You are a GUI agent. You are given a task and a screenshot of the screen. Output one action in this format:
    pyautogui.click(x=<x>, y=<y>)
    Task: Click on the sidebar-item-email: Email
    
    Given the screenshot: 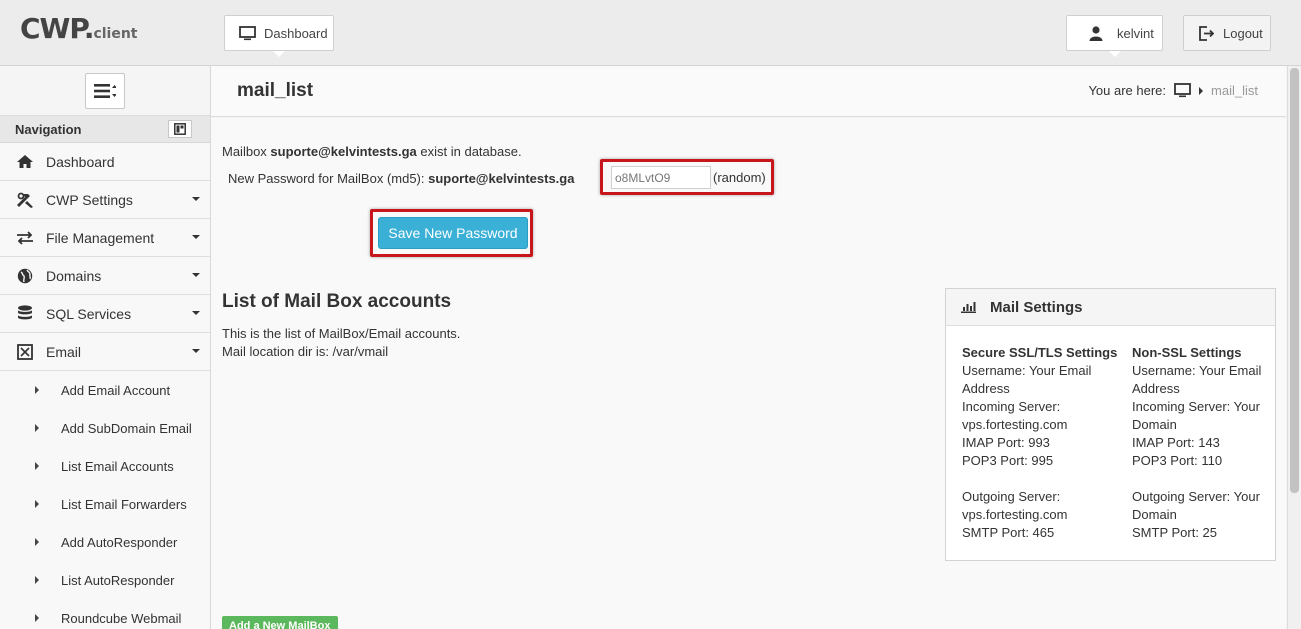 What is the action you would take?
    pyautogui.click(x=105, y=352)
    